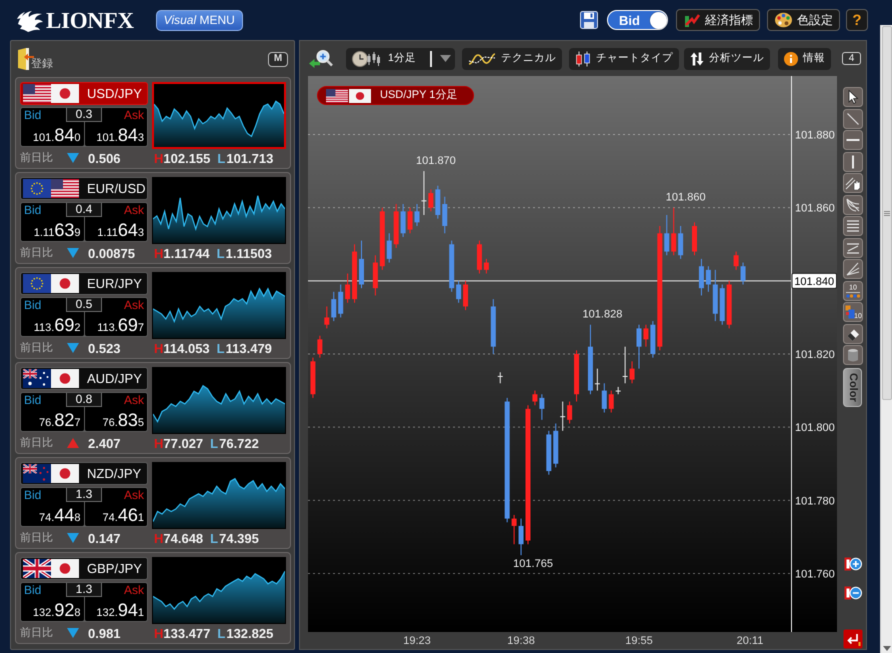 The width and height of the screenshot is (892, 653). What do you see at coordinates (851, 58) in the screenshot?
I see `chart-count-button: 4` at bounding box center [851, 58].